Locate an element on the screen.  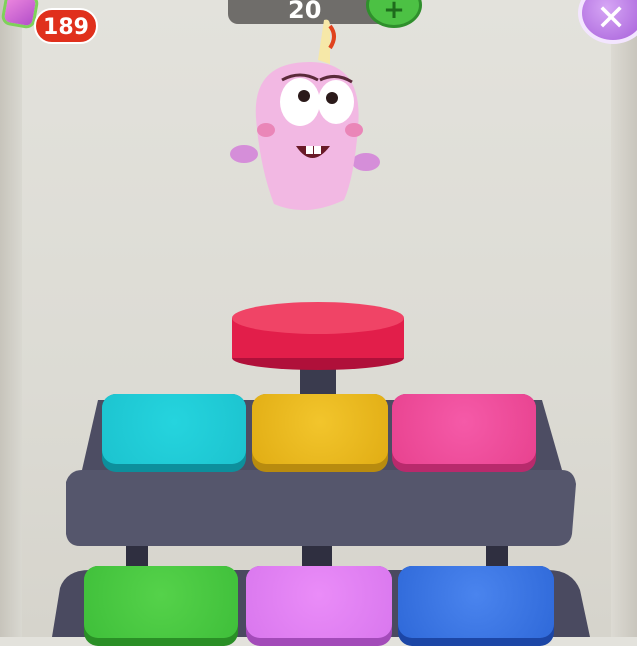
pad-violet-top is located at coordinates (319, 602).